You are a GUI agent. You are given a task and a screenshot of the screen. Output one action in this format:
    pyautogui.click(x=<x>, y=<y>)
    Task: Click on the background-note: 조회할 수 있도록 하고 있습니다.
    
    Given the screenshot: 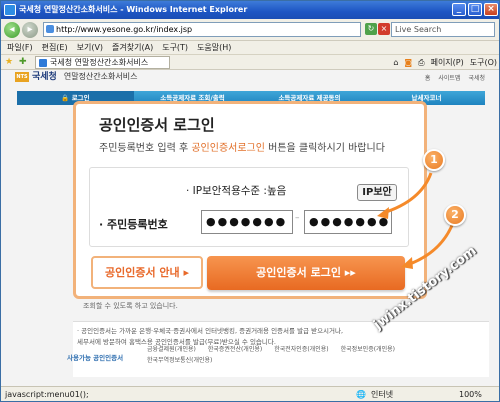 What is the action you would take?
    pyautogui.click(x=130, y=306)
    